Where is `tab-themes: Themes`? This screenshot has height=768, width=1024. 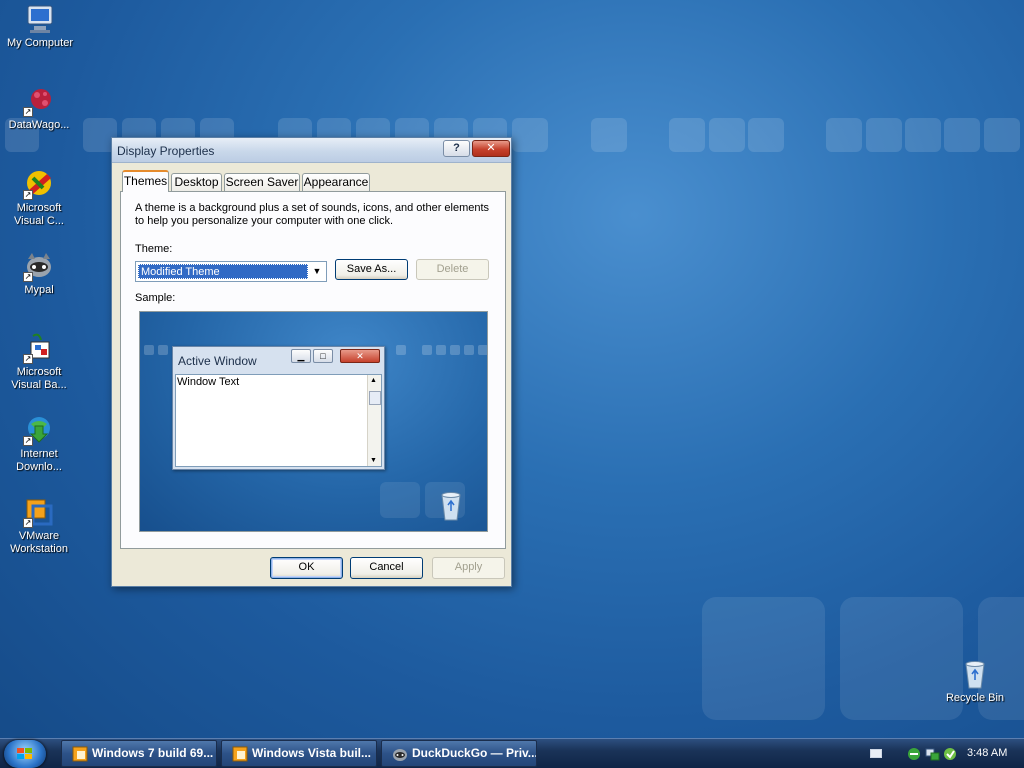 tab-themes: Themes is located at coordinates (145, 181).